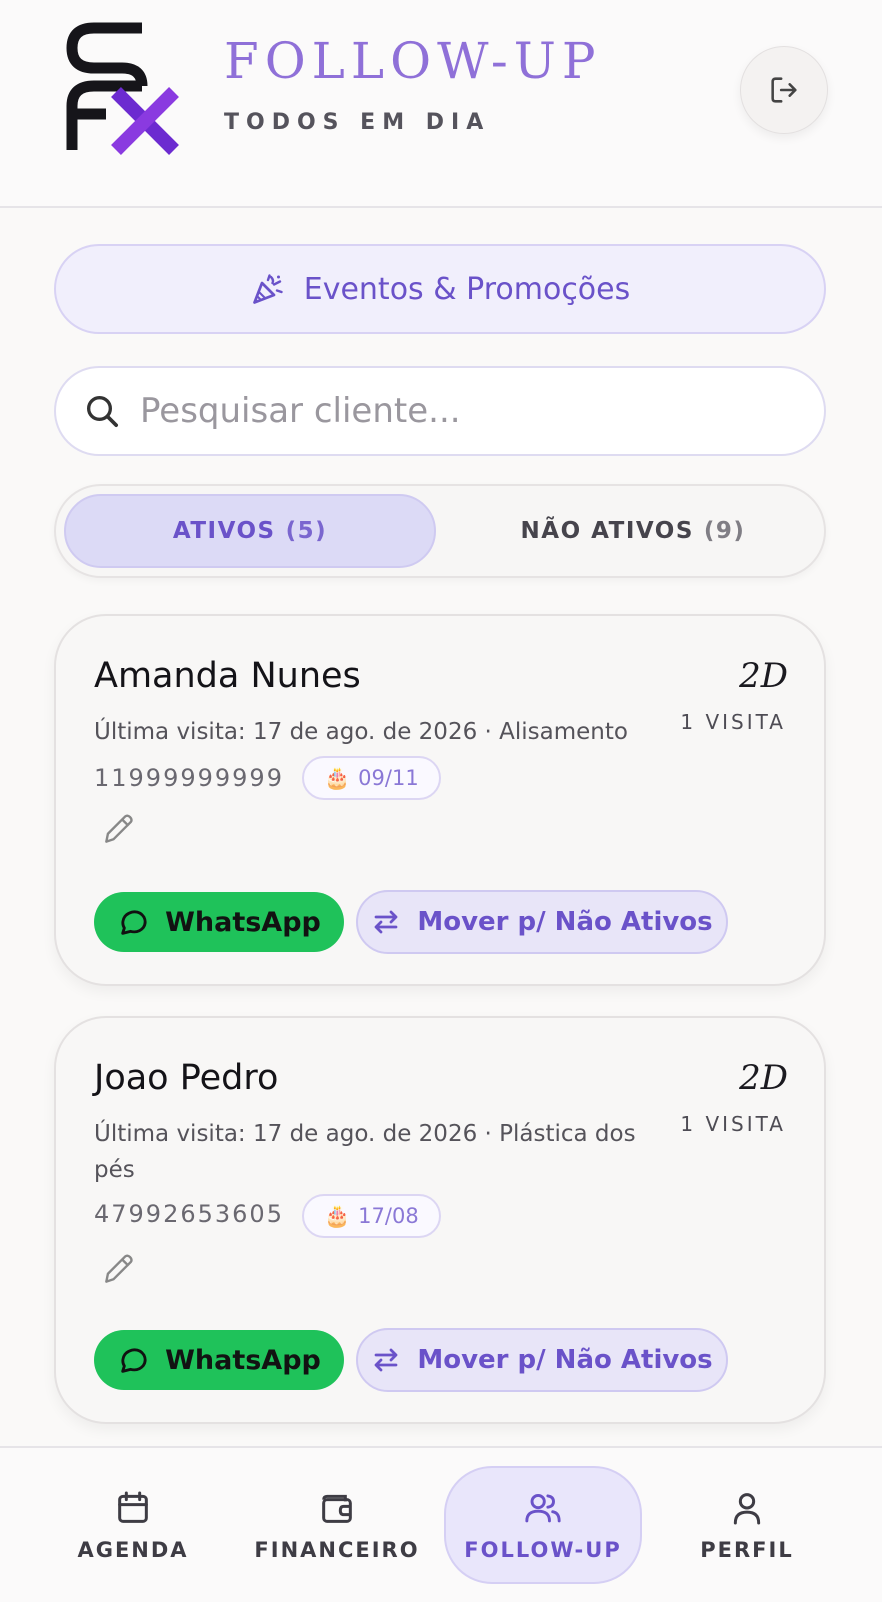 This screenshot has width=882, height=1602. What do you see at coordinates (607, 531) in the screenshot?
I see `tab-nao-ativos-label: NÃO ATIVOS` at bounding box center [607, 531].